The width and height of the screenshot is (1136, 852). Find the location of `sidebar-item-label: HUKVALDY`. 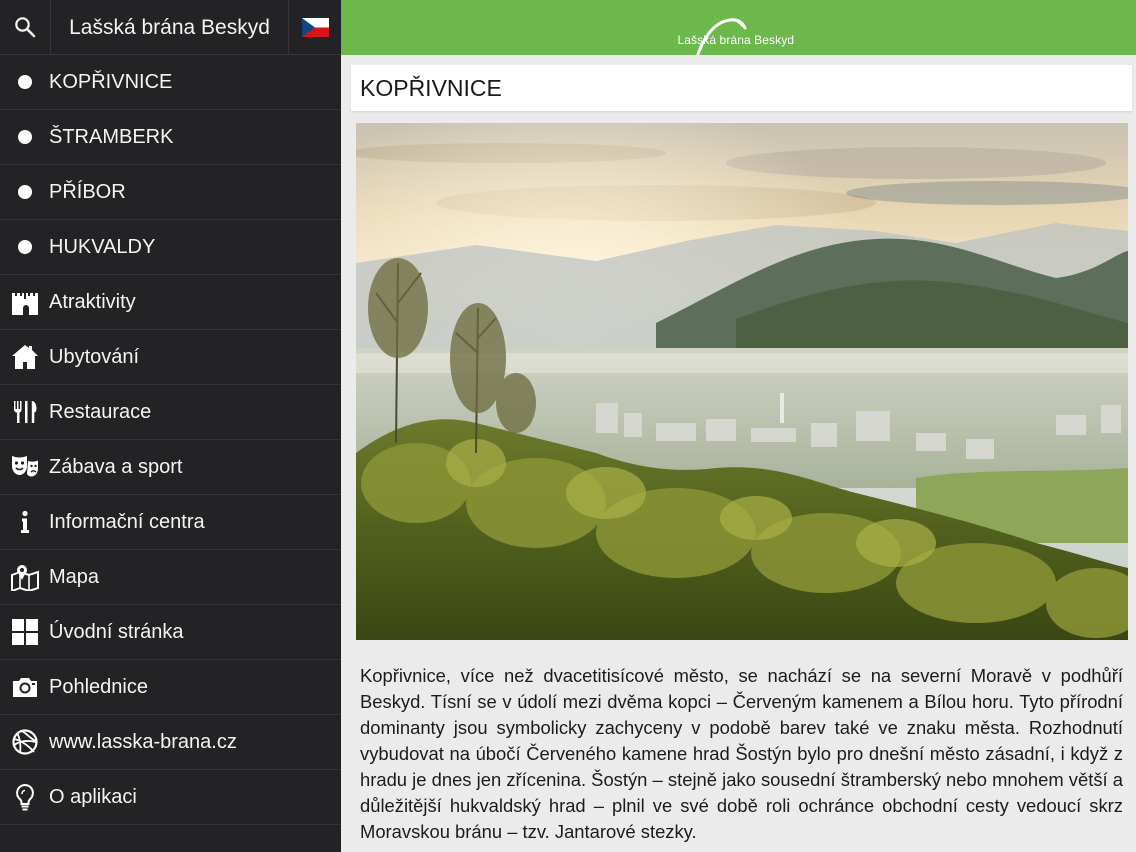

sidebar-item-label: HUKVALDY is located at coordinates (102, 246).